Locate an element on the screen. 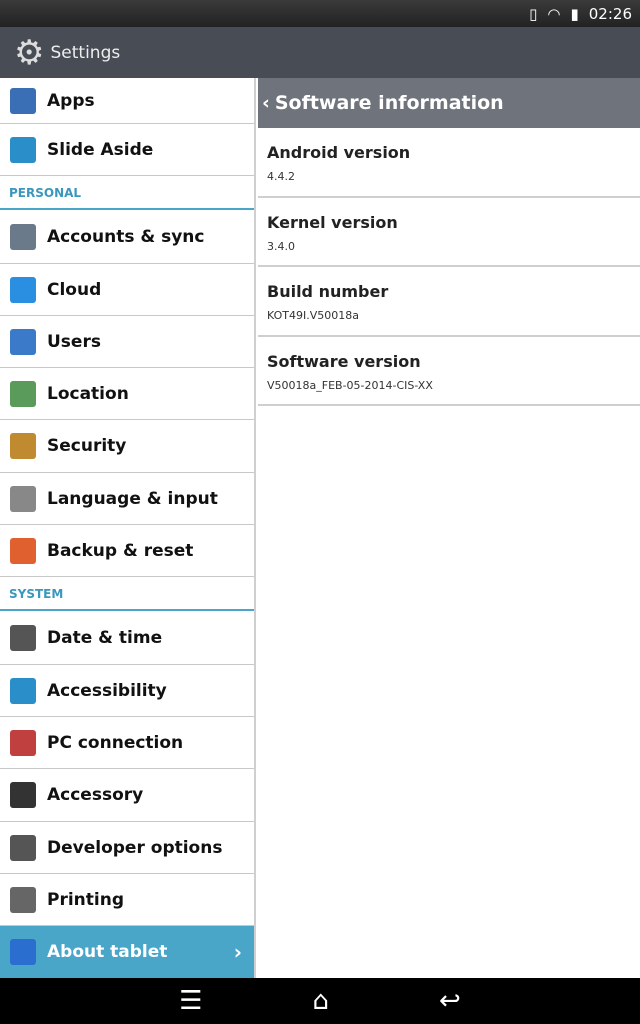 The width and height of the screenshot is (640, 1024). sidebar-item-date-time: Date & time is located at coordinates (127, 638).